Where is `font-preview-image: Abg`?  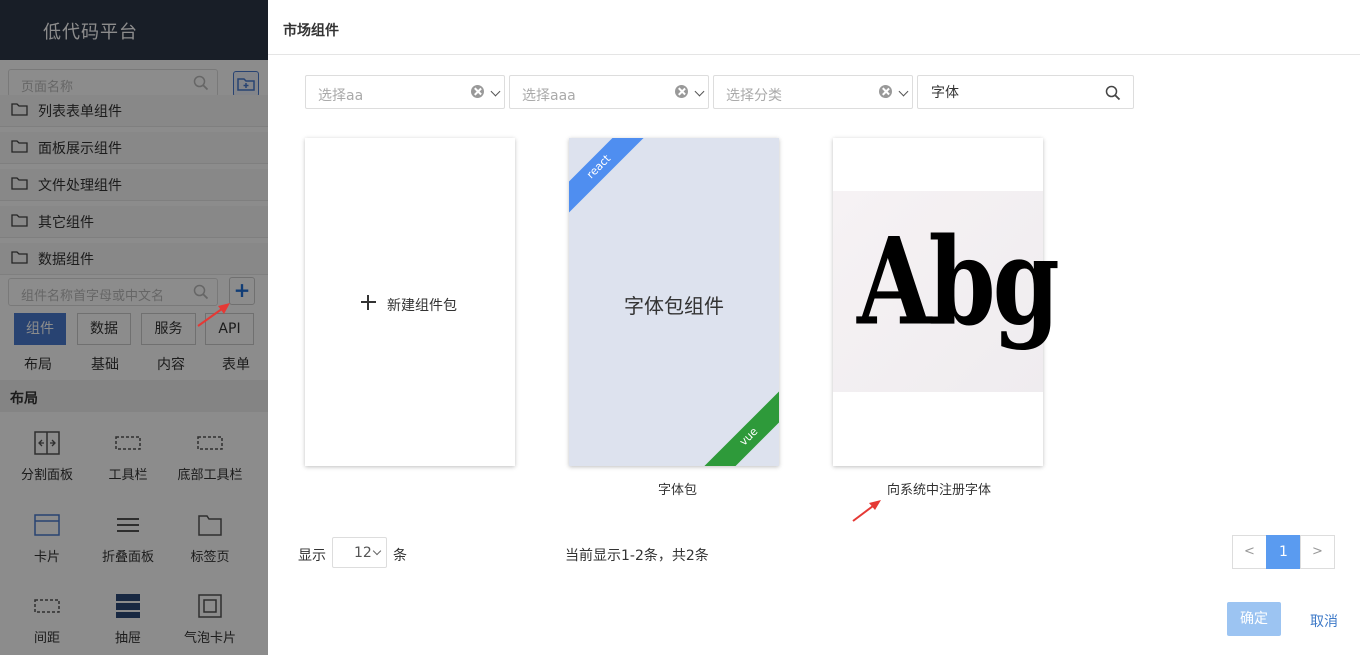
font-preview-image: Abg is located at coordinates (946, 291).